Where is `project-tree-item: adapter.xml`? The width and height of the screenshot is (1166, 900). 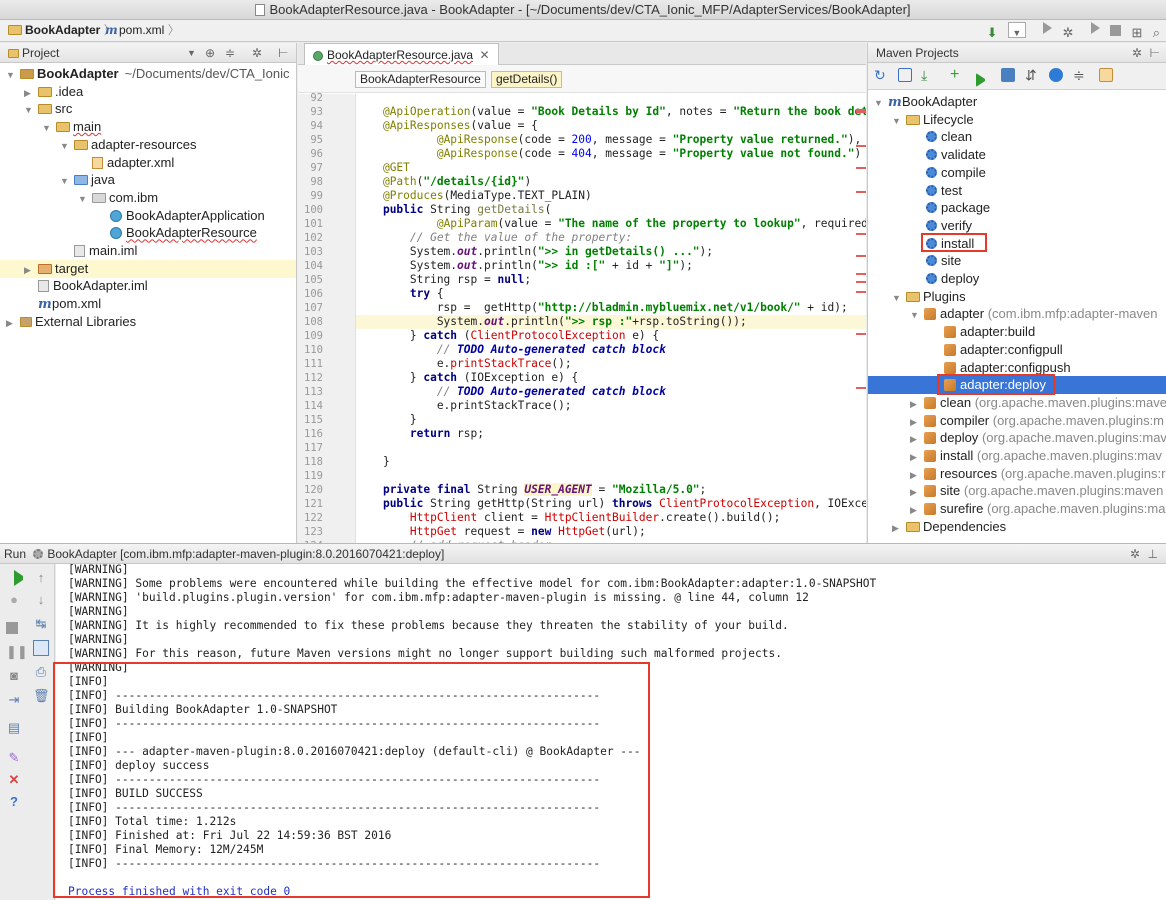
project-tree-item: adapter.xml is located at coordinates (148, 163).